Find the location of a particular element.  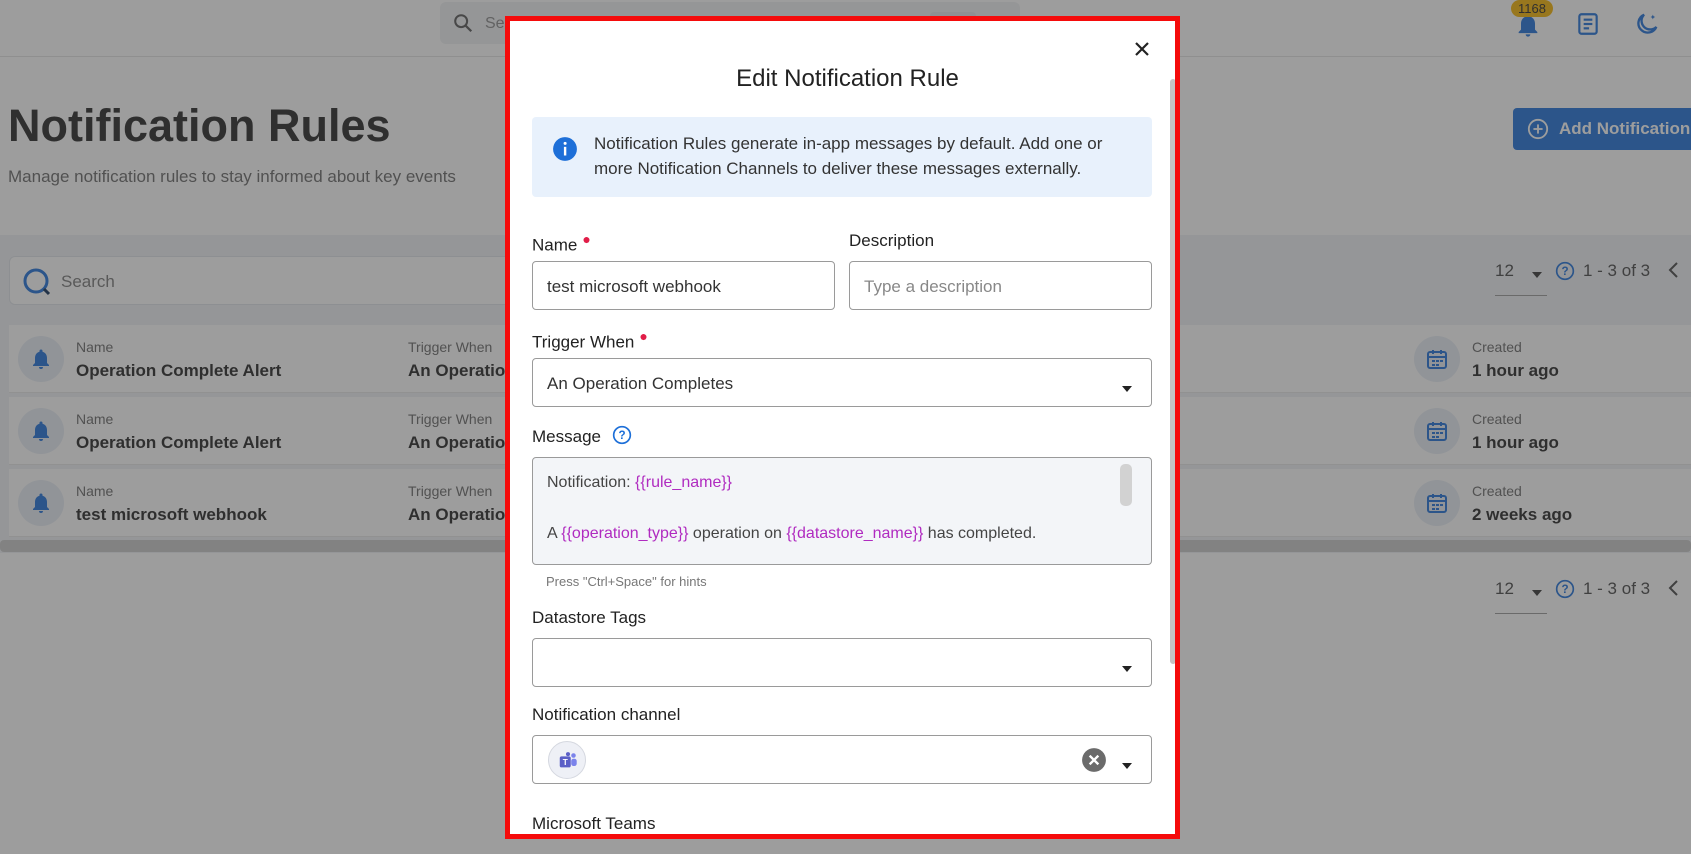

message-text: operation on is located at coordinates (737, 533).